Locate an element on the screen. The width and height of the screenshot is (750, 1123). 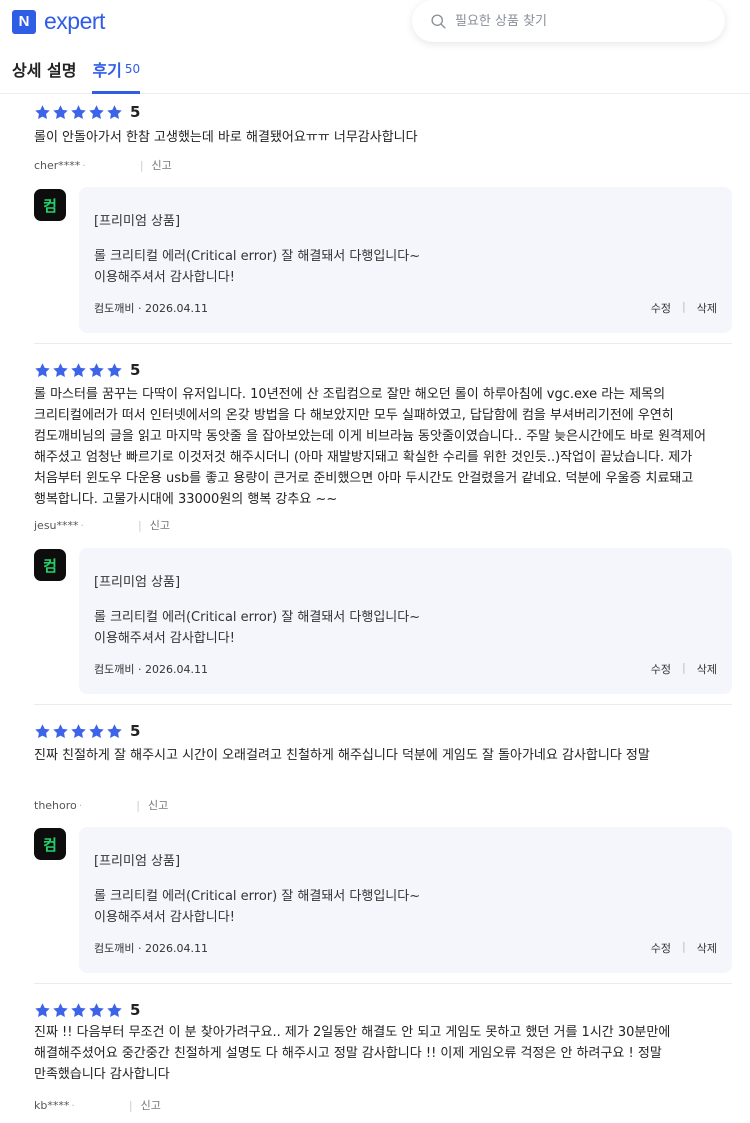
search-input is located at coordinates (575, 21).